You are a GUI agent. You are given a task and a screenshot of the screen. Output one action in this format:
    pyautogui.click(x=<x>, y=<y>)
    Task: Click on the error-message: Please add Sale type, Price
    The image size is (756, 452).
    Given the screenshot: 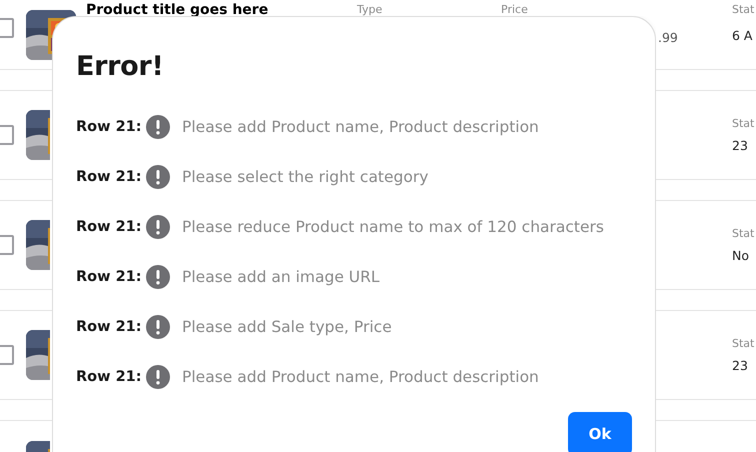 What is the action you would take?
    pyautogui.click(x=287, y=327)
    